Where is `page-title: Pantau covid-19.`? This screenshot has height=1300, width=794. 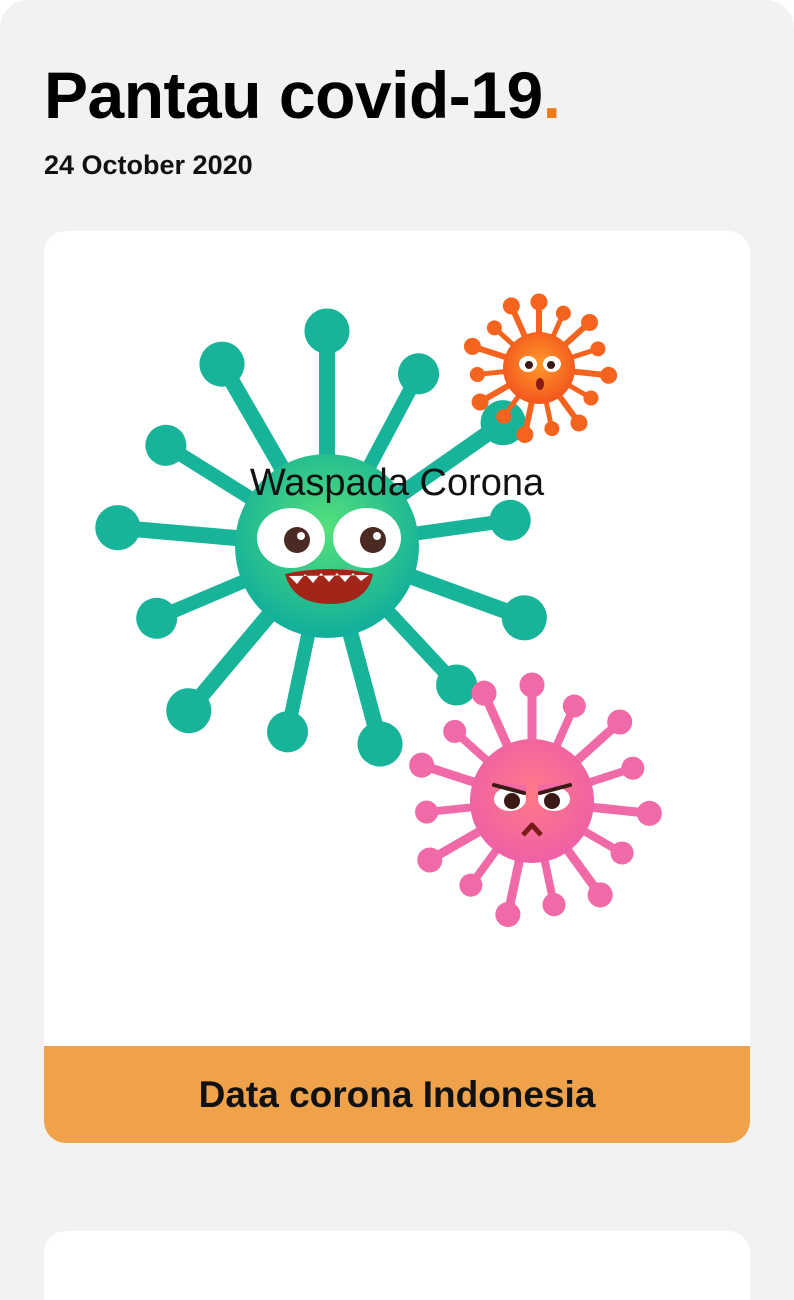 page-title: Pantau covid-19. is located at coordinates (302, 95).